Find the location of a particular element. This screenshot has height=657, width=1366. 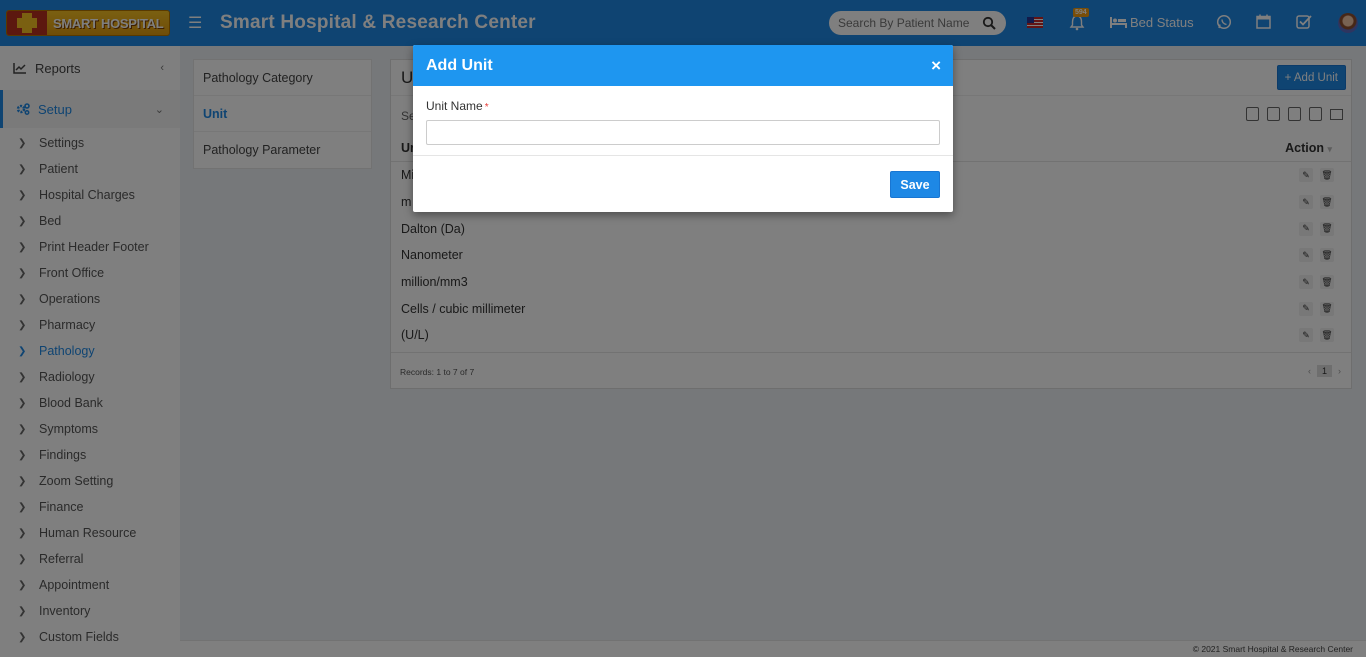

close-icon: × is located at coordinates (936, 65).